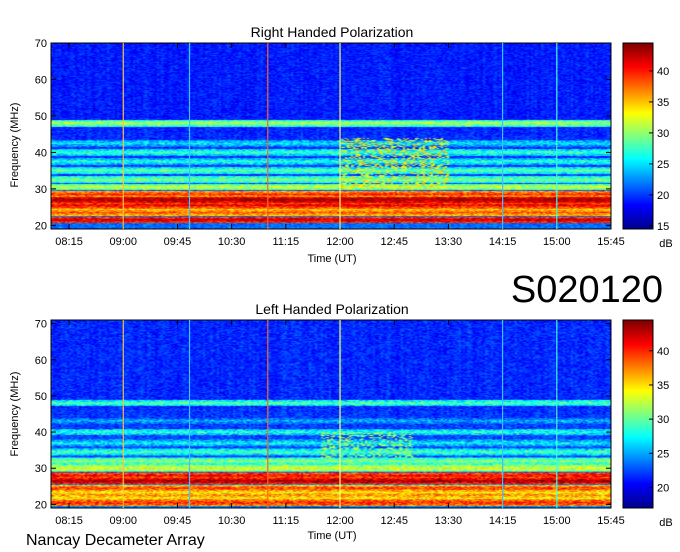 The height and width of the screenshot is (552, 680). What do you see at coordinates (115, 540) in the screenshot?
I see `instrument-label: Nancay Decameter Array` at bounding box center [115, 540].